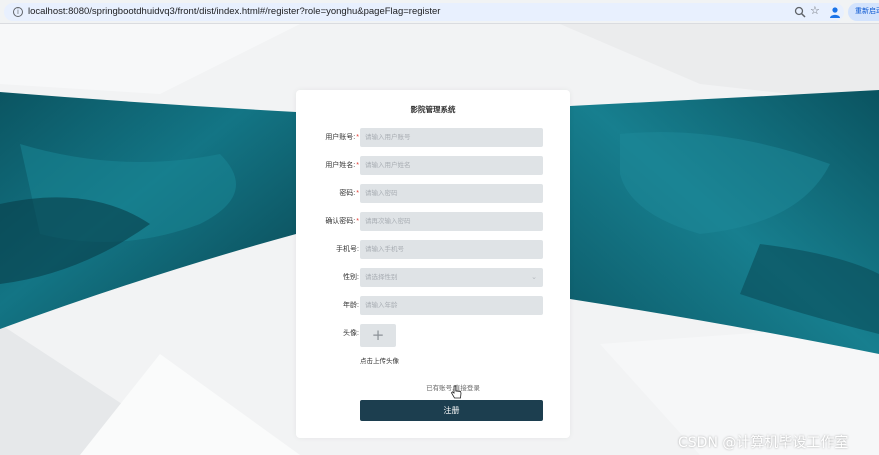  I want to click on hand-cursor-icon, so click(456, 392).